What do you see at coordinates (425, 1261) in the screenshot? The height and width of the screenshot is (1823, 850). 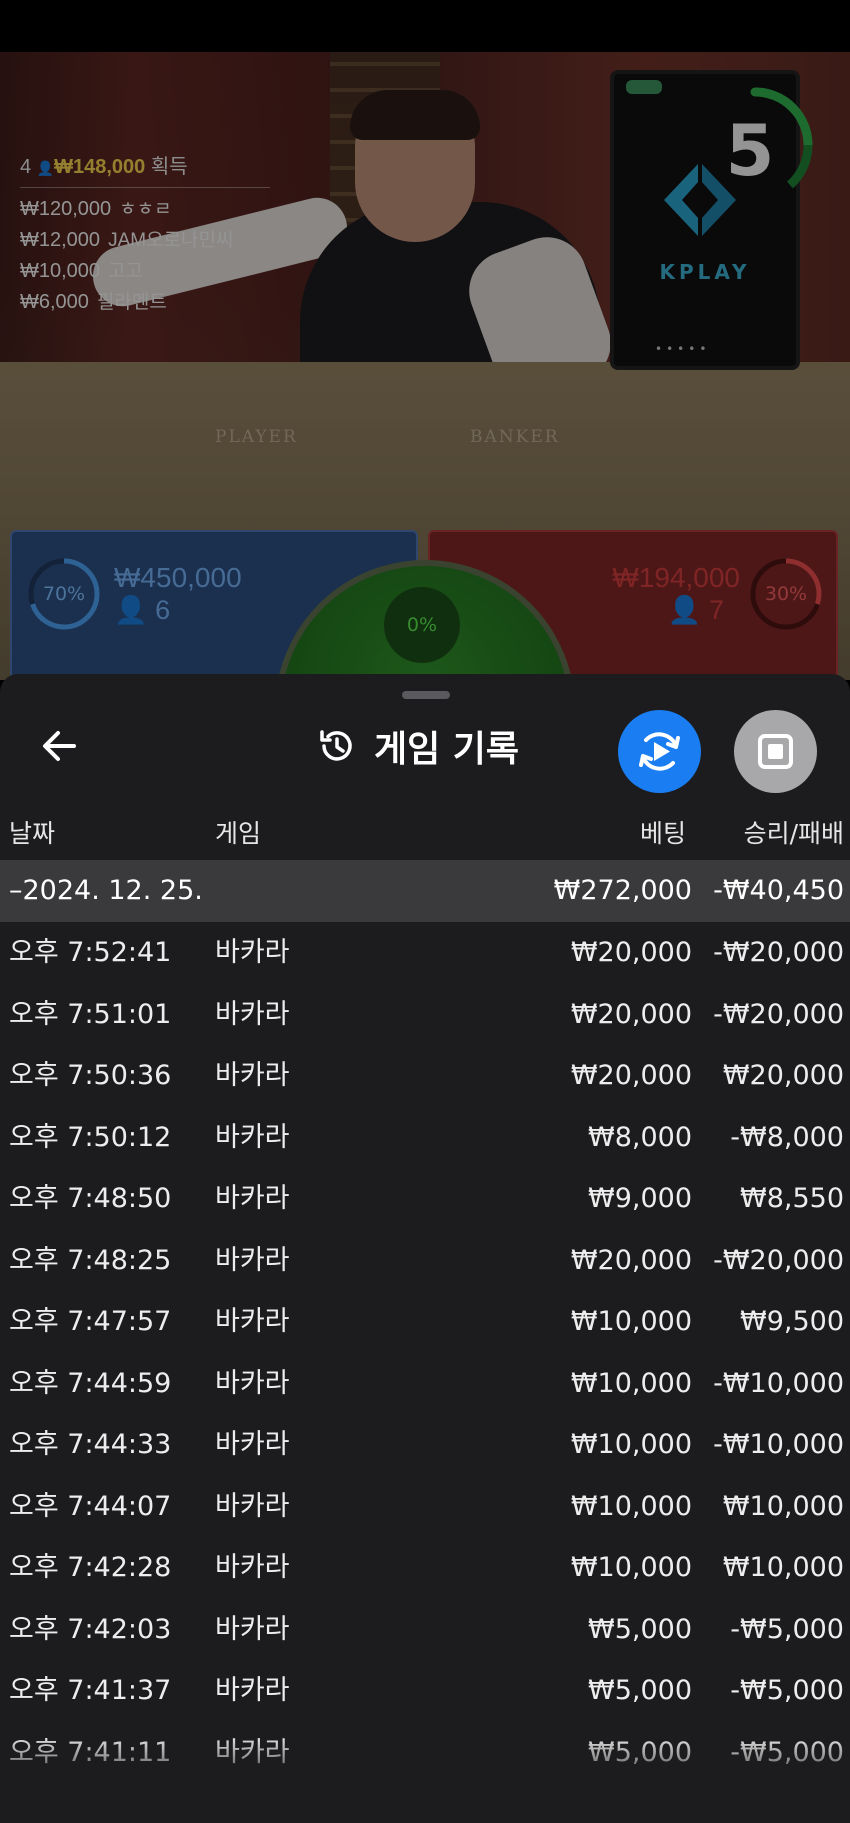 I see `history-row: 오후 7:48:25 바카라 ₩20,000 -₩20,000` at bounding box center [425, 1261].